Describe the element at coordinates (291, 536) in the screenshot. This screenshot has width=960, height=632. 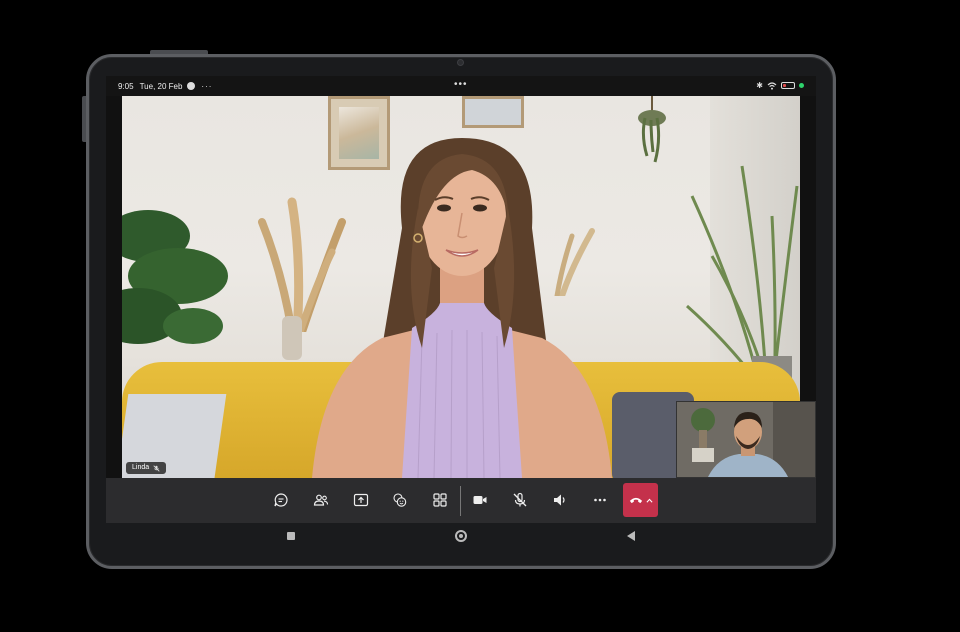
I see `recent-apps-button` at that location.